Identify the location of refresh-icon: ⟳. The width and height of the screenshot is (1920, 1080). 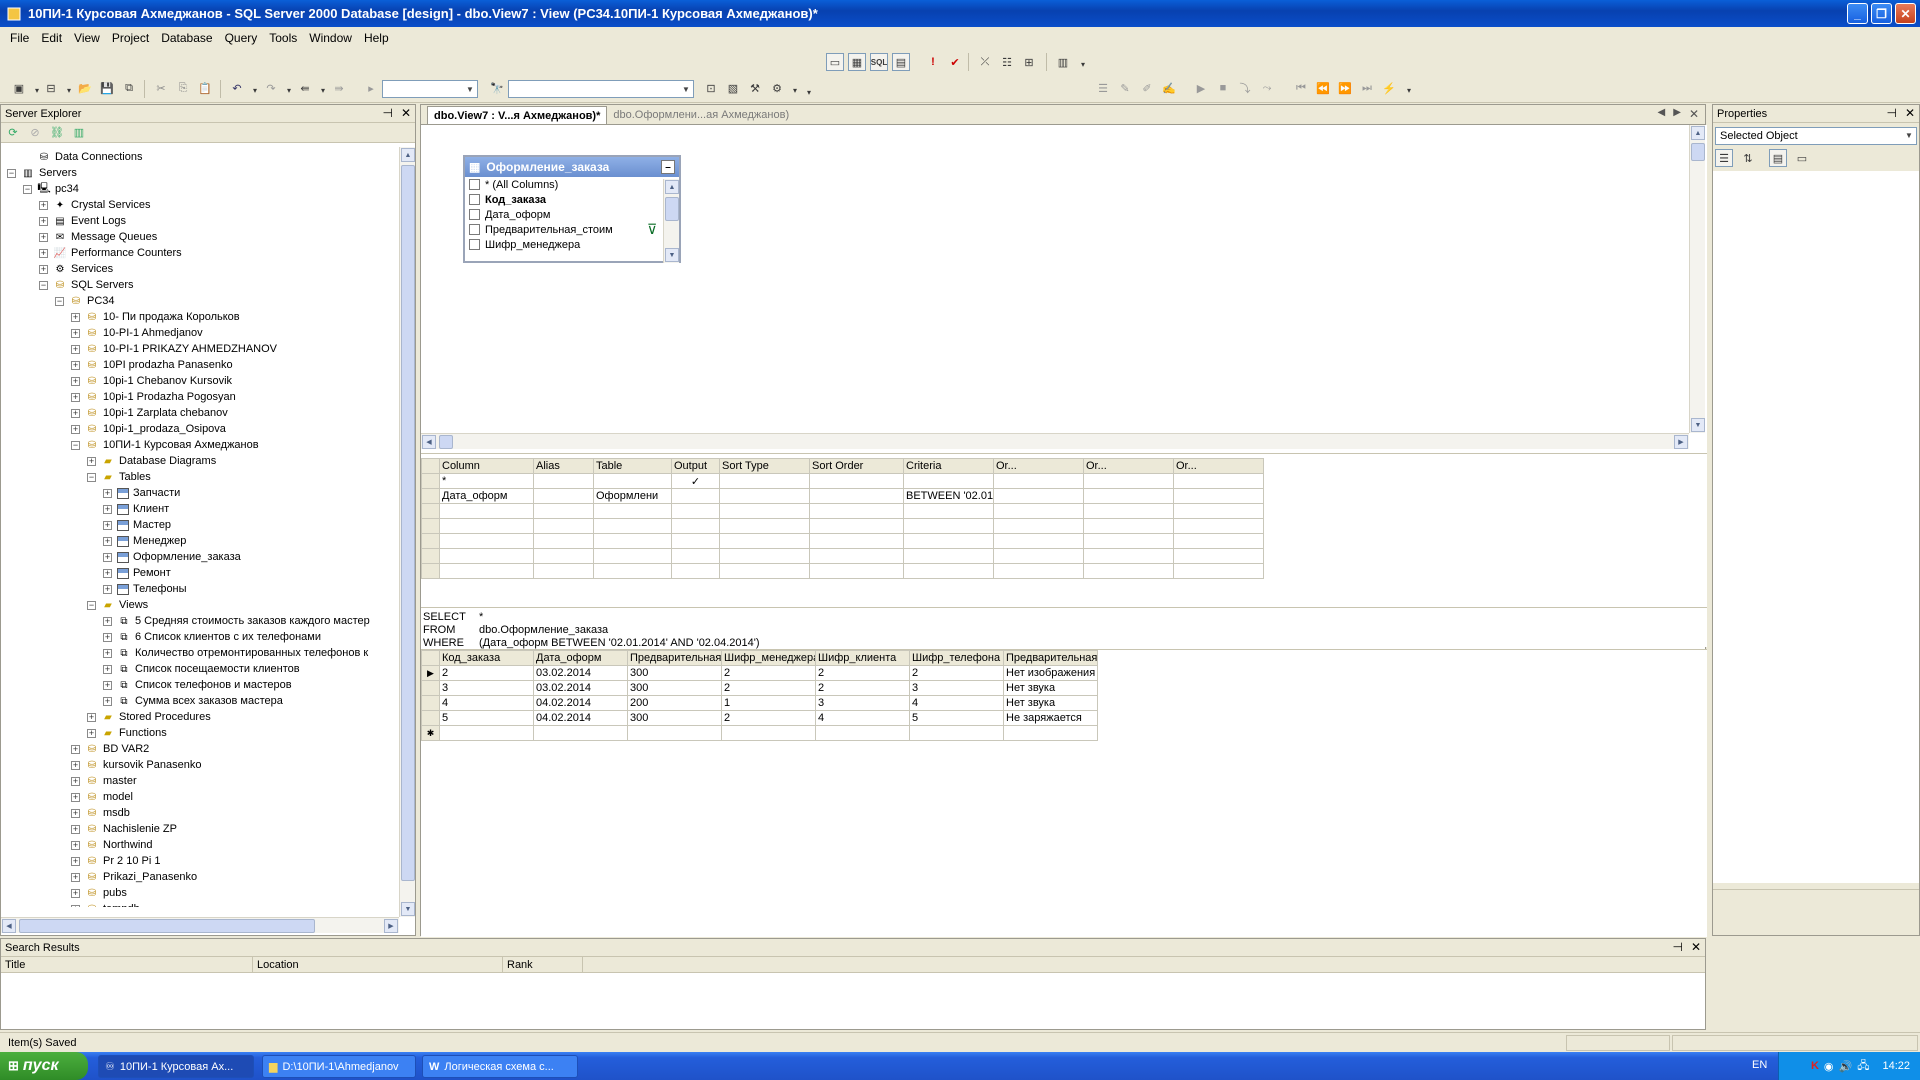
(13, 133).